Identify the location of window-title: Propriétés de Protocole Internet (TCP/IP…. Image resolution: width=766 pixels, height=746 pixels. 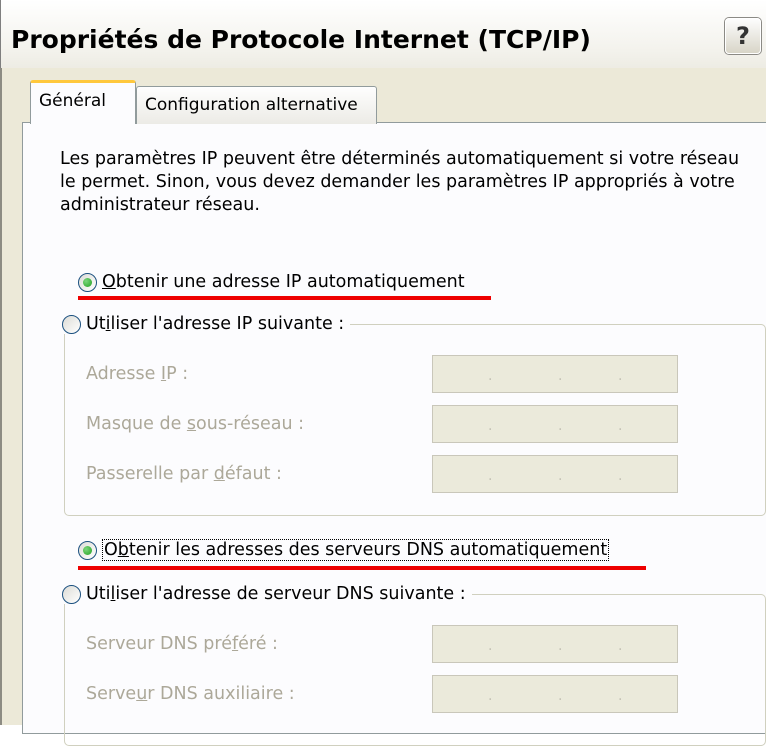
(301, 39).